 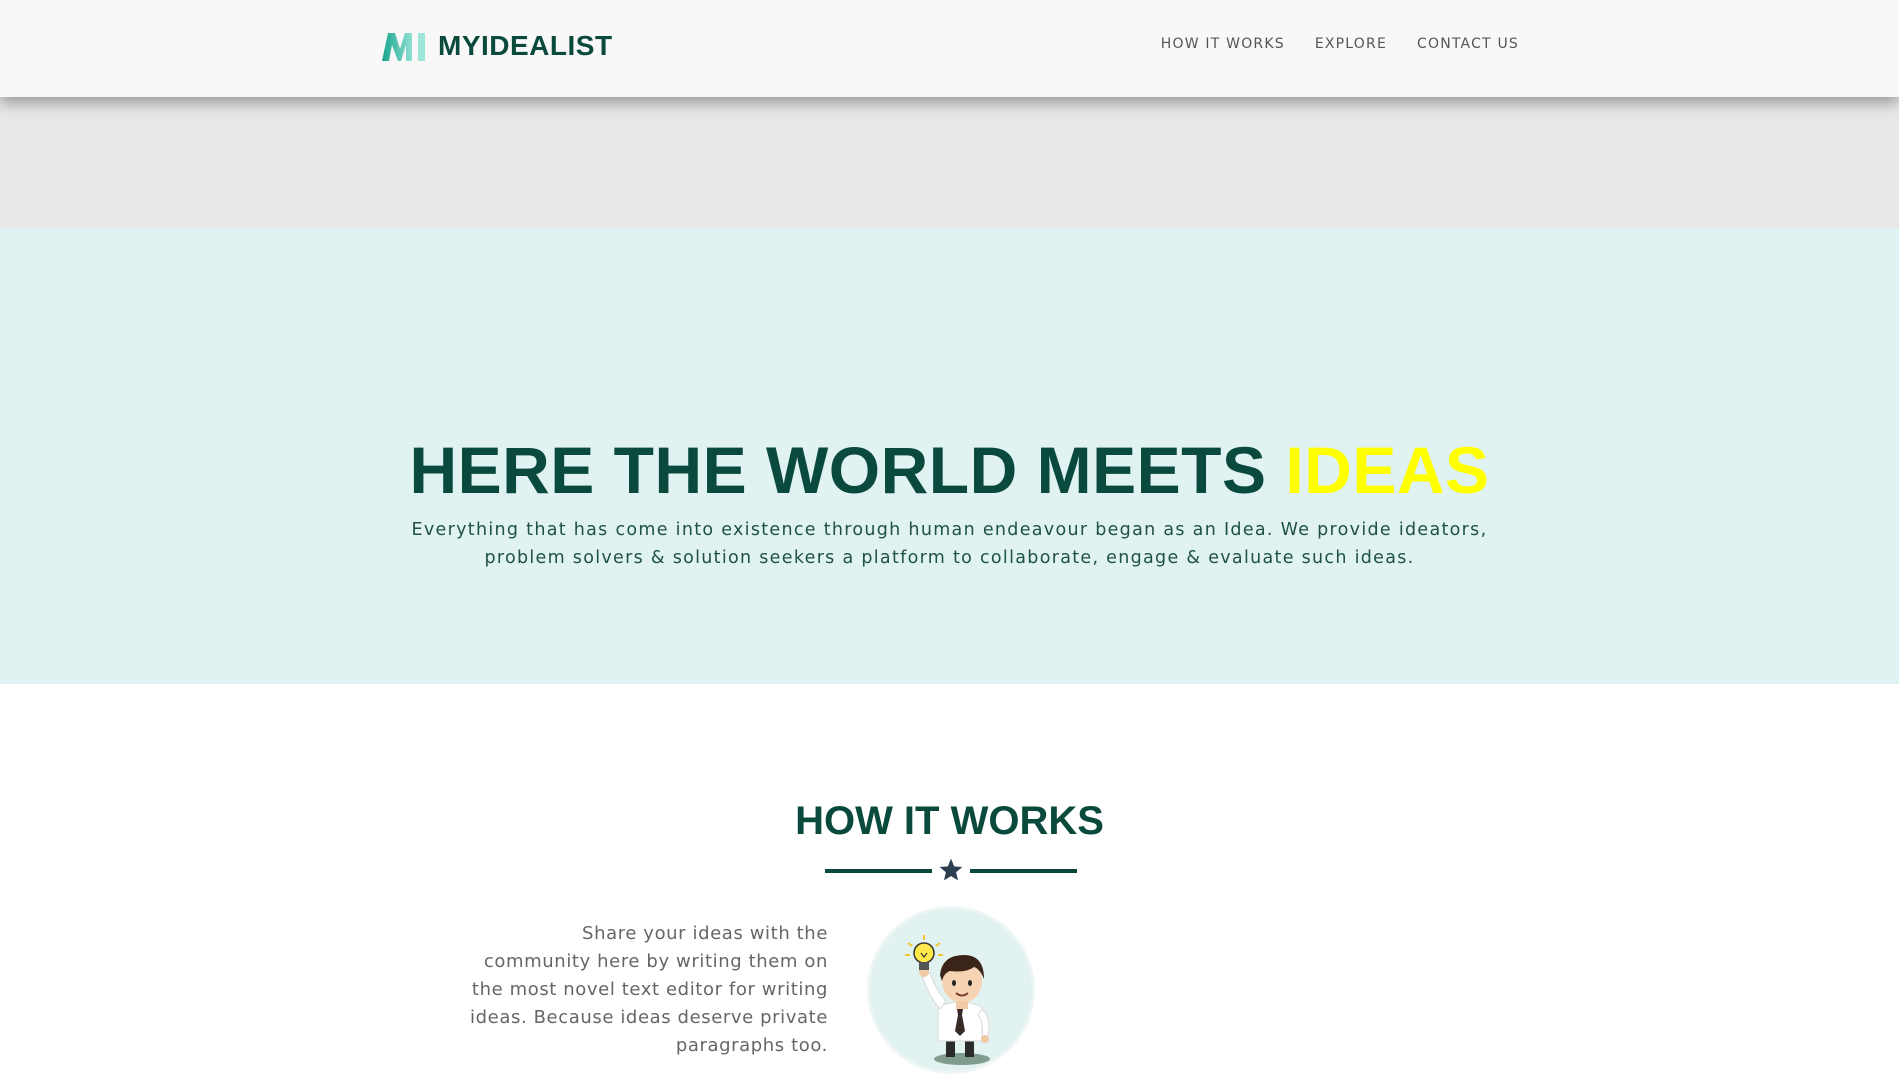 I want to click on logo-link: MYIDEALIST, so click(x=497, y=46).